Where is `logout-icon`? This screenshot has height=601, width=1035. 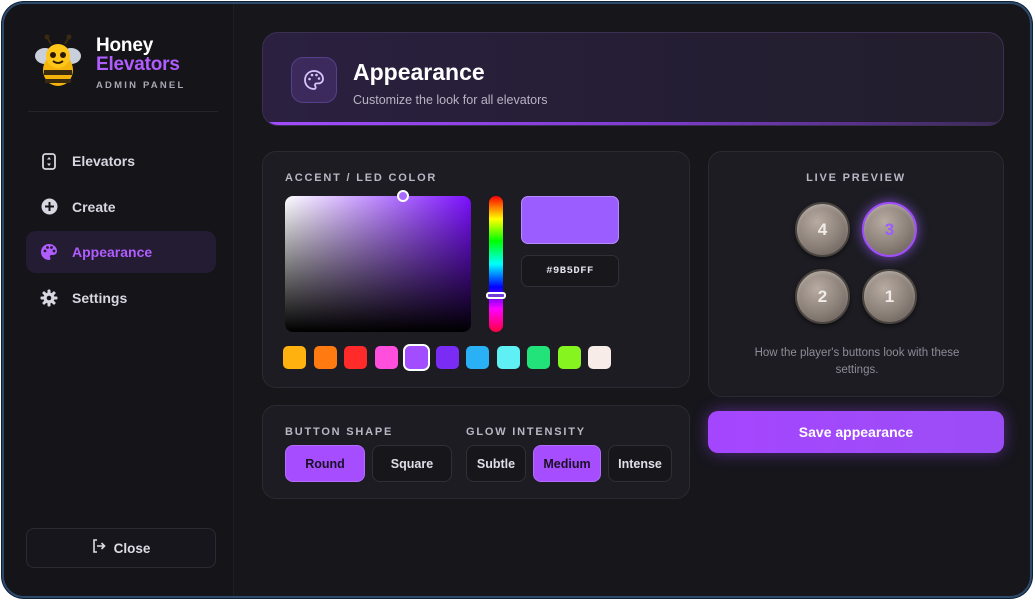
logout-icon is located at coordinates (99, 548).